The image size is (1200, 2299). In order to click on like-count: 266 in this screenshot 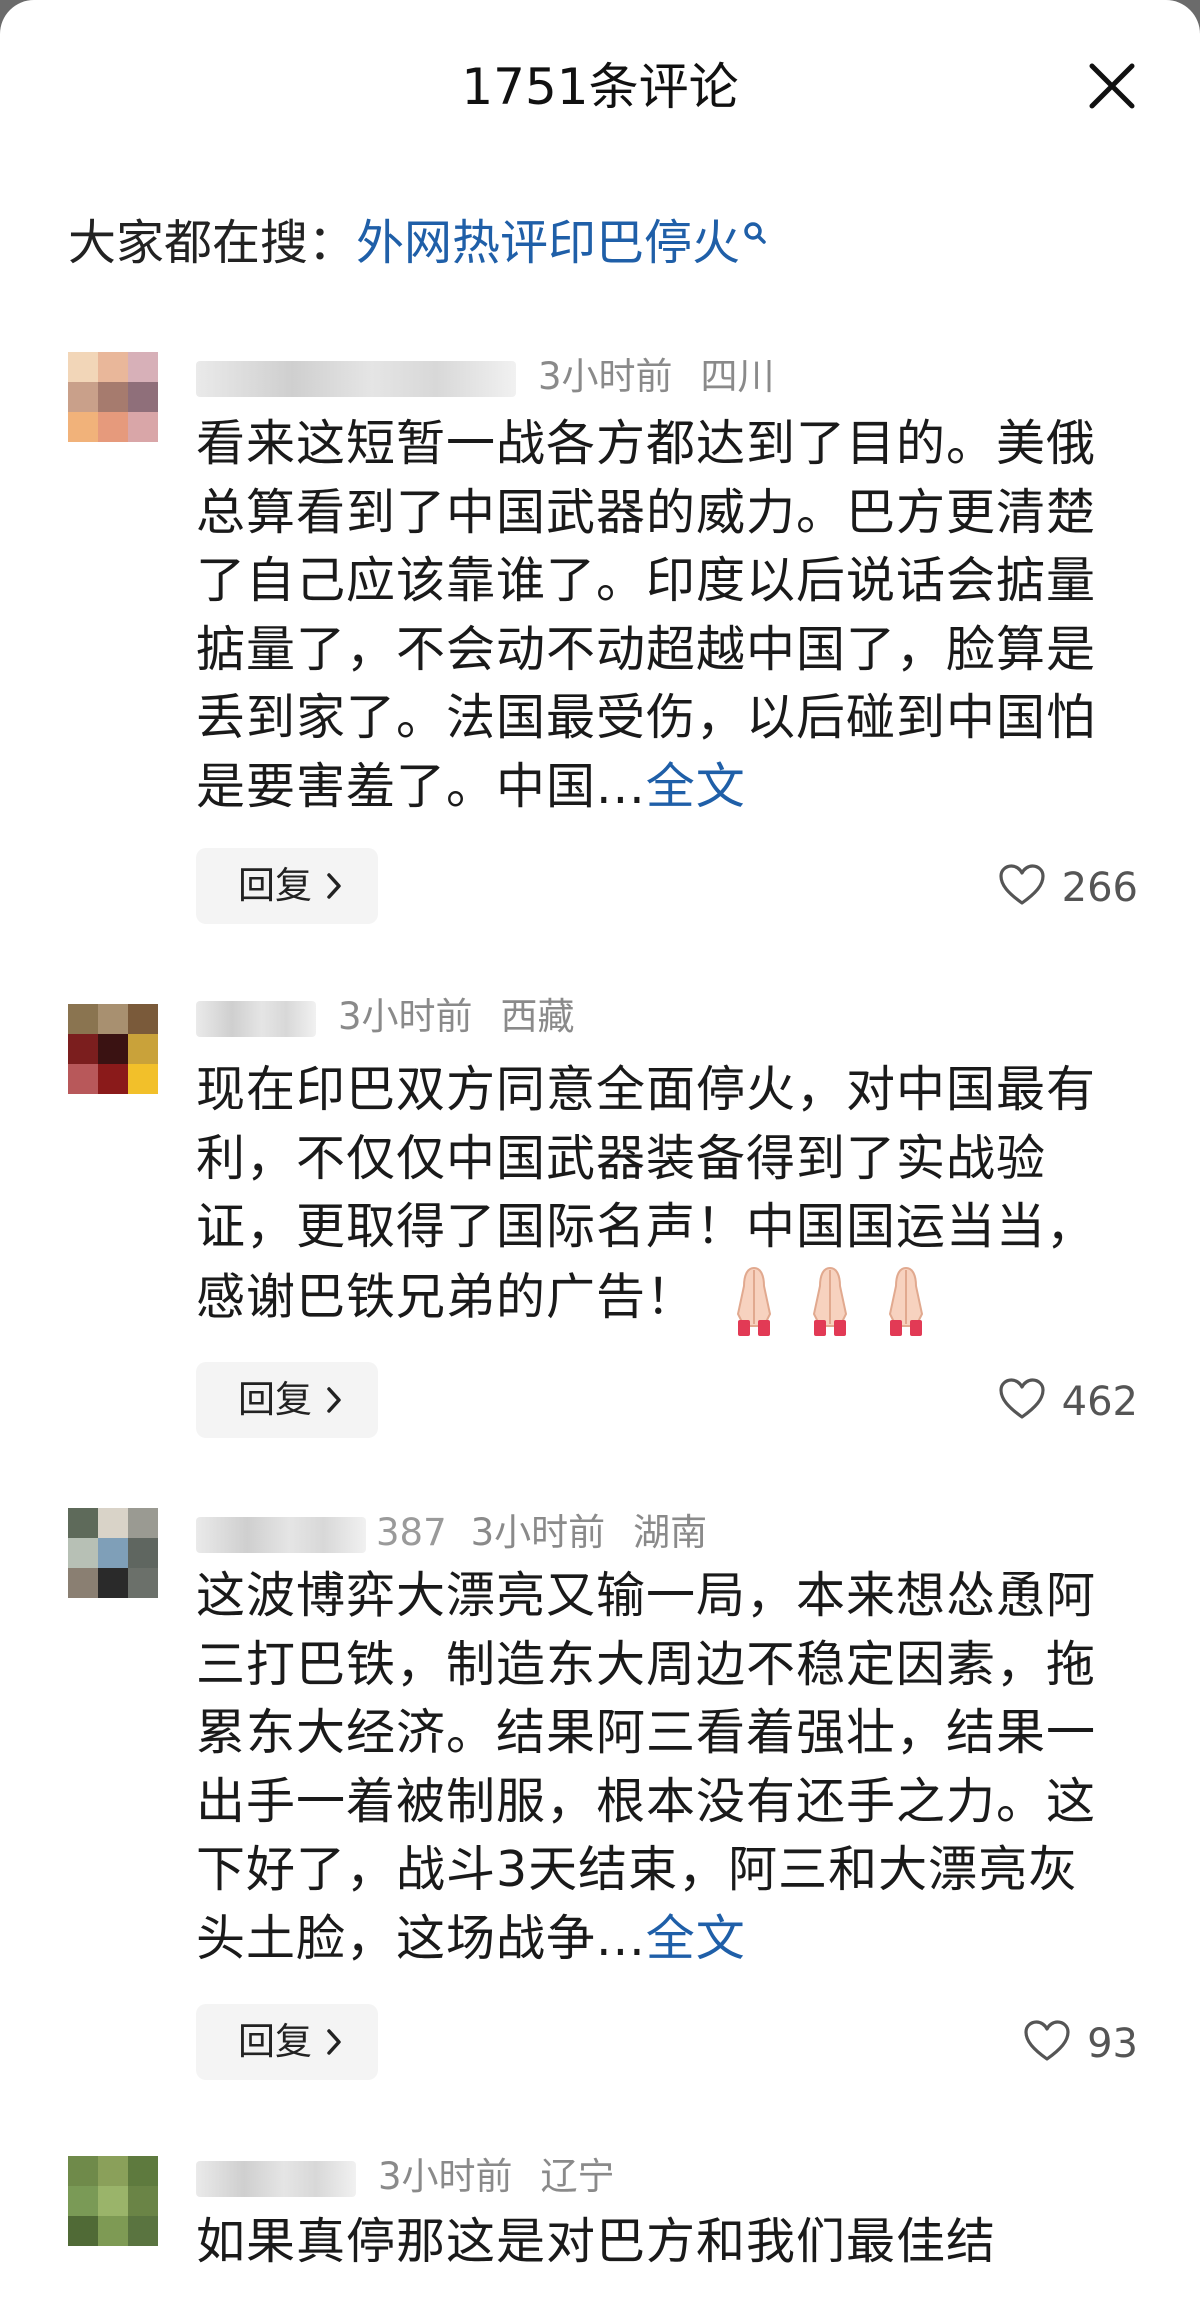, I will do `click(1099, 888)`.